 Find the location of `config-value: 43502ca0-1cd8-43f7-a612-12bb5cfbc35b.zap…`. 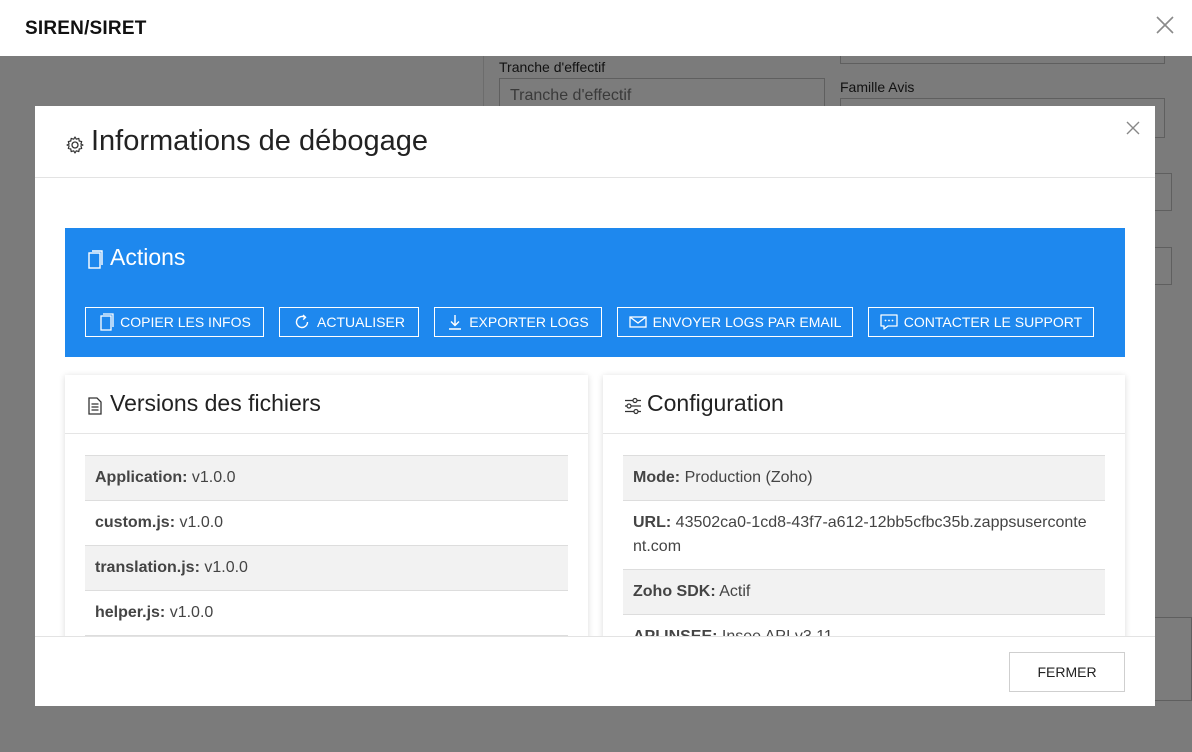

config-value: 43502ca0-1cd8-43f7-a612-12bb5cfbc35b.zap… is located at coordinates (860, 534).